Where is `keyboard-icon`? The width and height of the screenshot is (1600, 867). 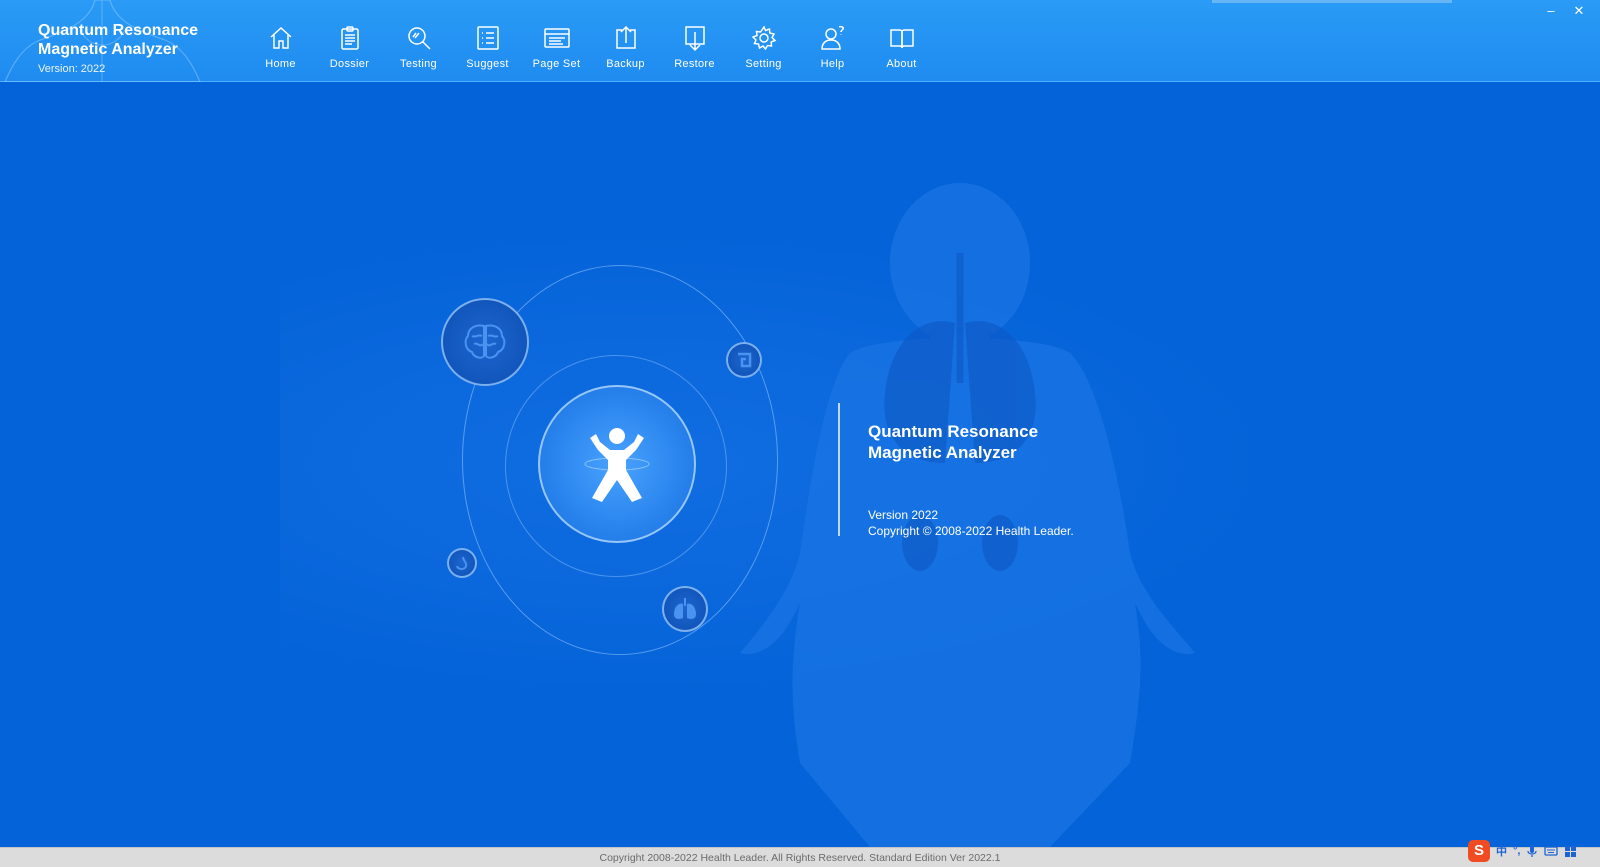 keyboard-icon is located at coordinates (1551, 851).